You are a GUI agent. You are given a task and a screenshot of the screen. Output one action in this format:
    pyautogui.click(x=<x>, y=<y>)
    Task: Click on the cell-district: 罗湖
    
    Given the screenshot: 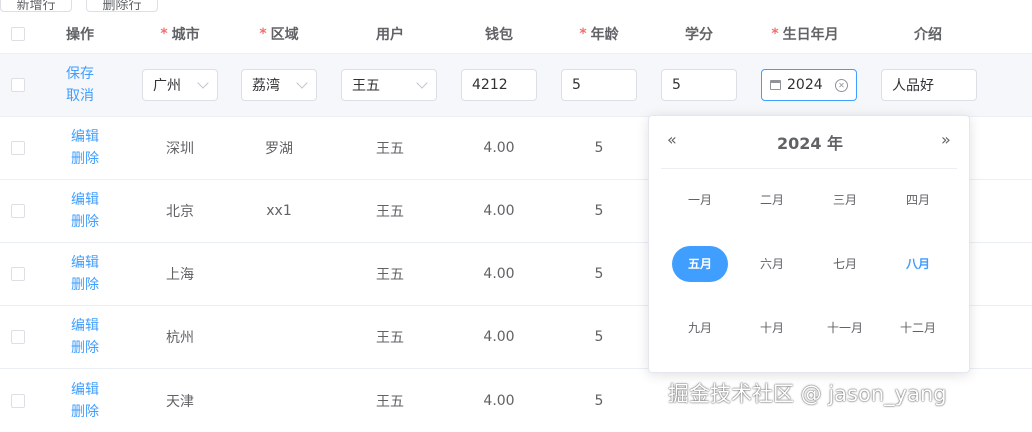 What is the action you would take?
    pyautogui.click(x=279, y=149)
    